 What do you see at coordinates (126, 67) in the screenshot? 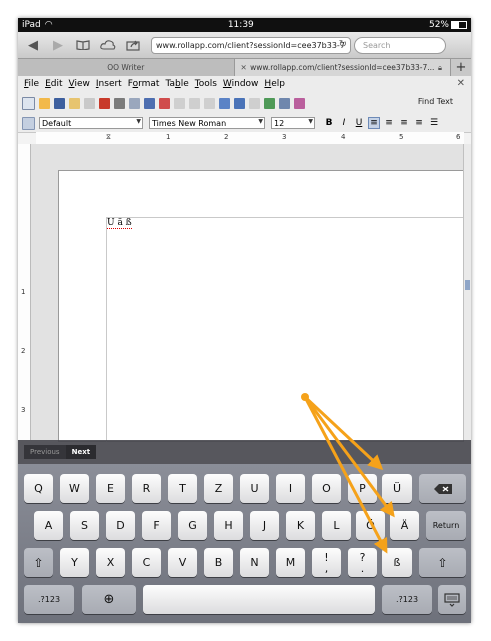
I see `tab-oo-writer: OO Writer` at bounding box center [126, 67].